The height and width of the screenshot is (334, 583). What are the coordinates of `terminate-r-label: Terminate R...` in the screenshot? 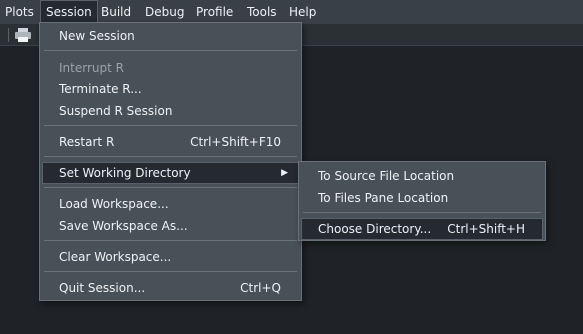 It's located at (100, 89).